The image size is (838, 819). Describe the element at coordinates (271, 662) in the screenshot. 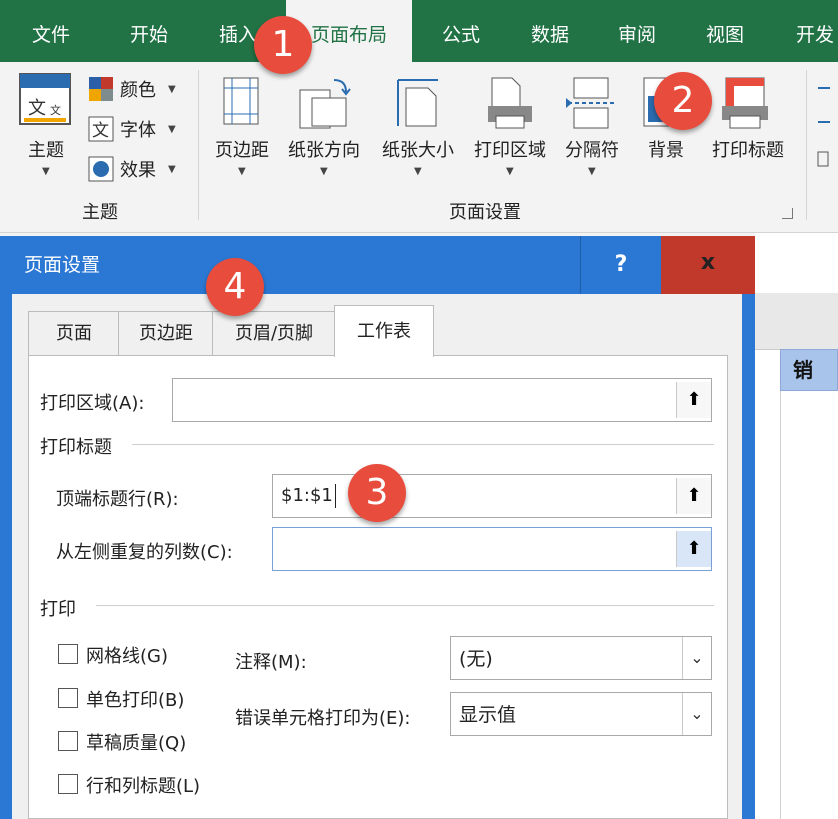

I see `comments-label: 注释(M):` at that location.